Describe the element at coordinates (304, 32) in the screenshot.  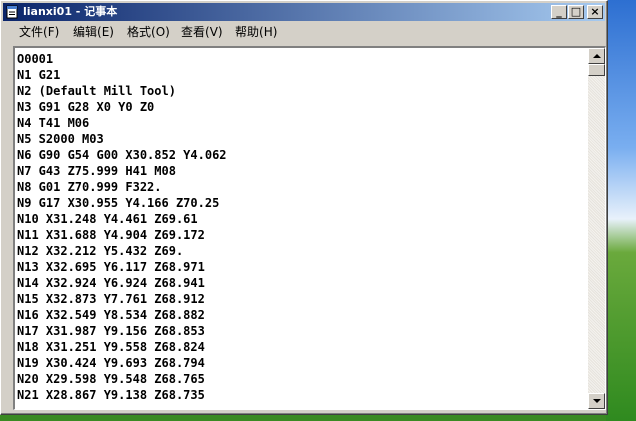
I see `menu-bar: 文件(F) 编辑(E) 格式(O) 查看(V) 帮助(H)` at that location.